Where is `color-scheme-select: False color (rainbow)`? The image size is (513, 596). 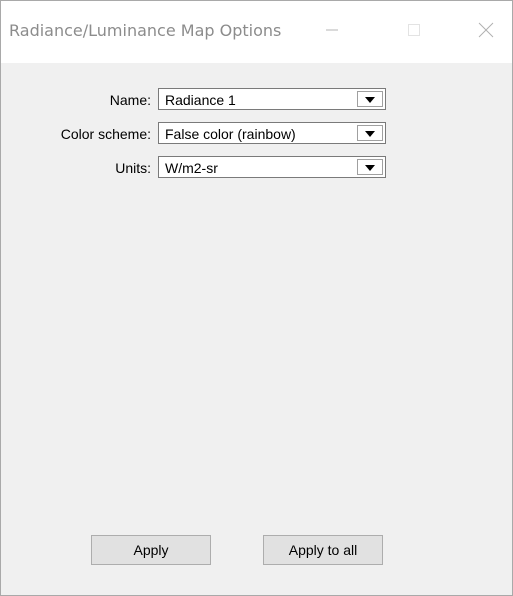 color-scheme-select: False color (rainbow) is located at coordinates (272, 133).